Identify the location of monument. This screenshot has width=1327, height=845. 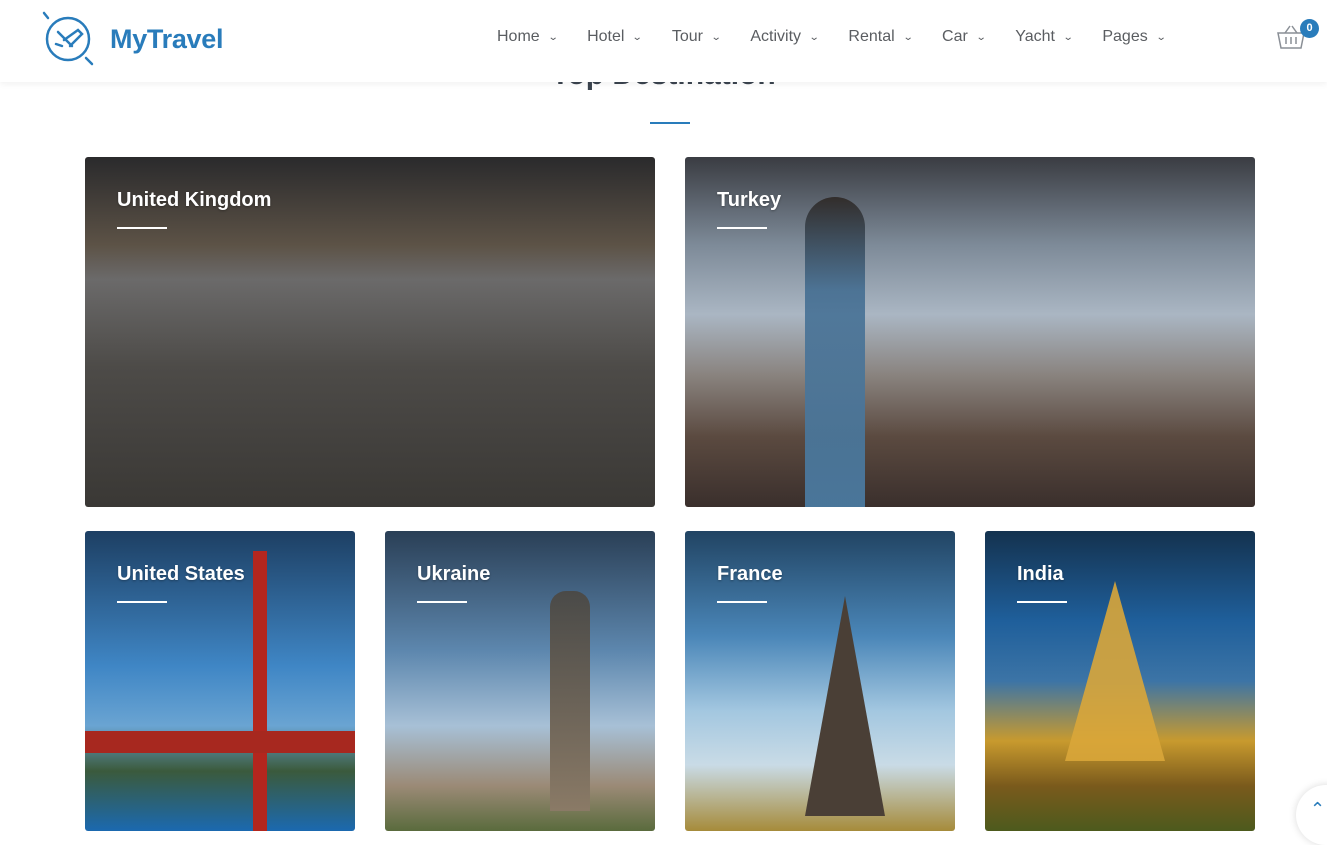
(570, 701).